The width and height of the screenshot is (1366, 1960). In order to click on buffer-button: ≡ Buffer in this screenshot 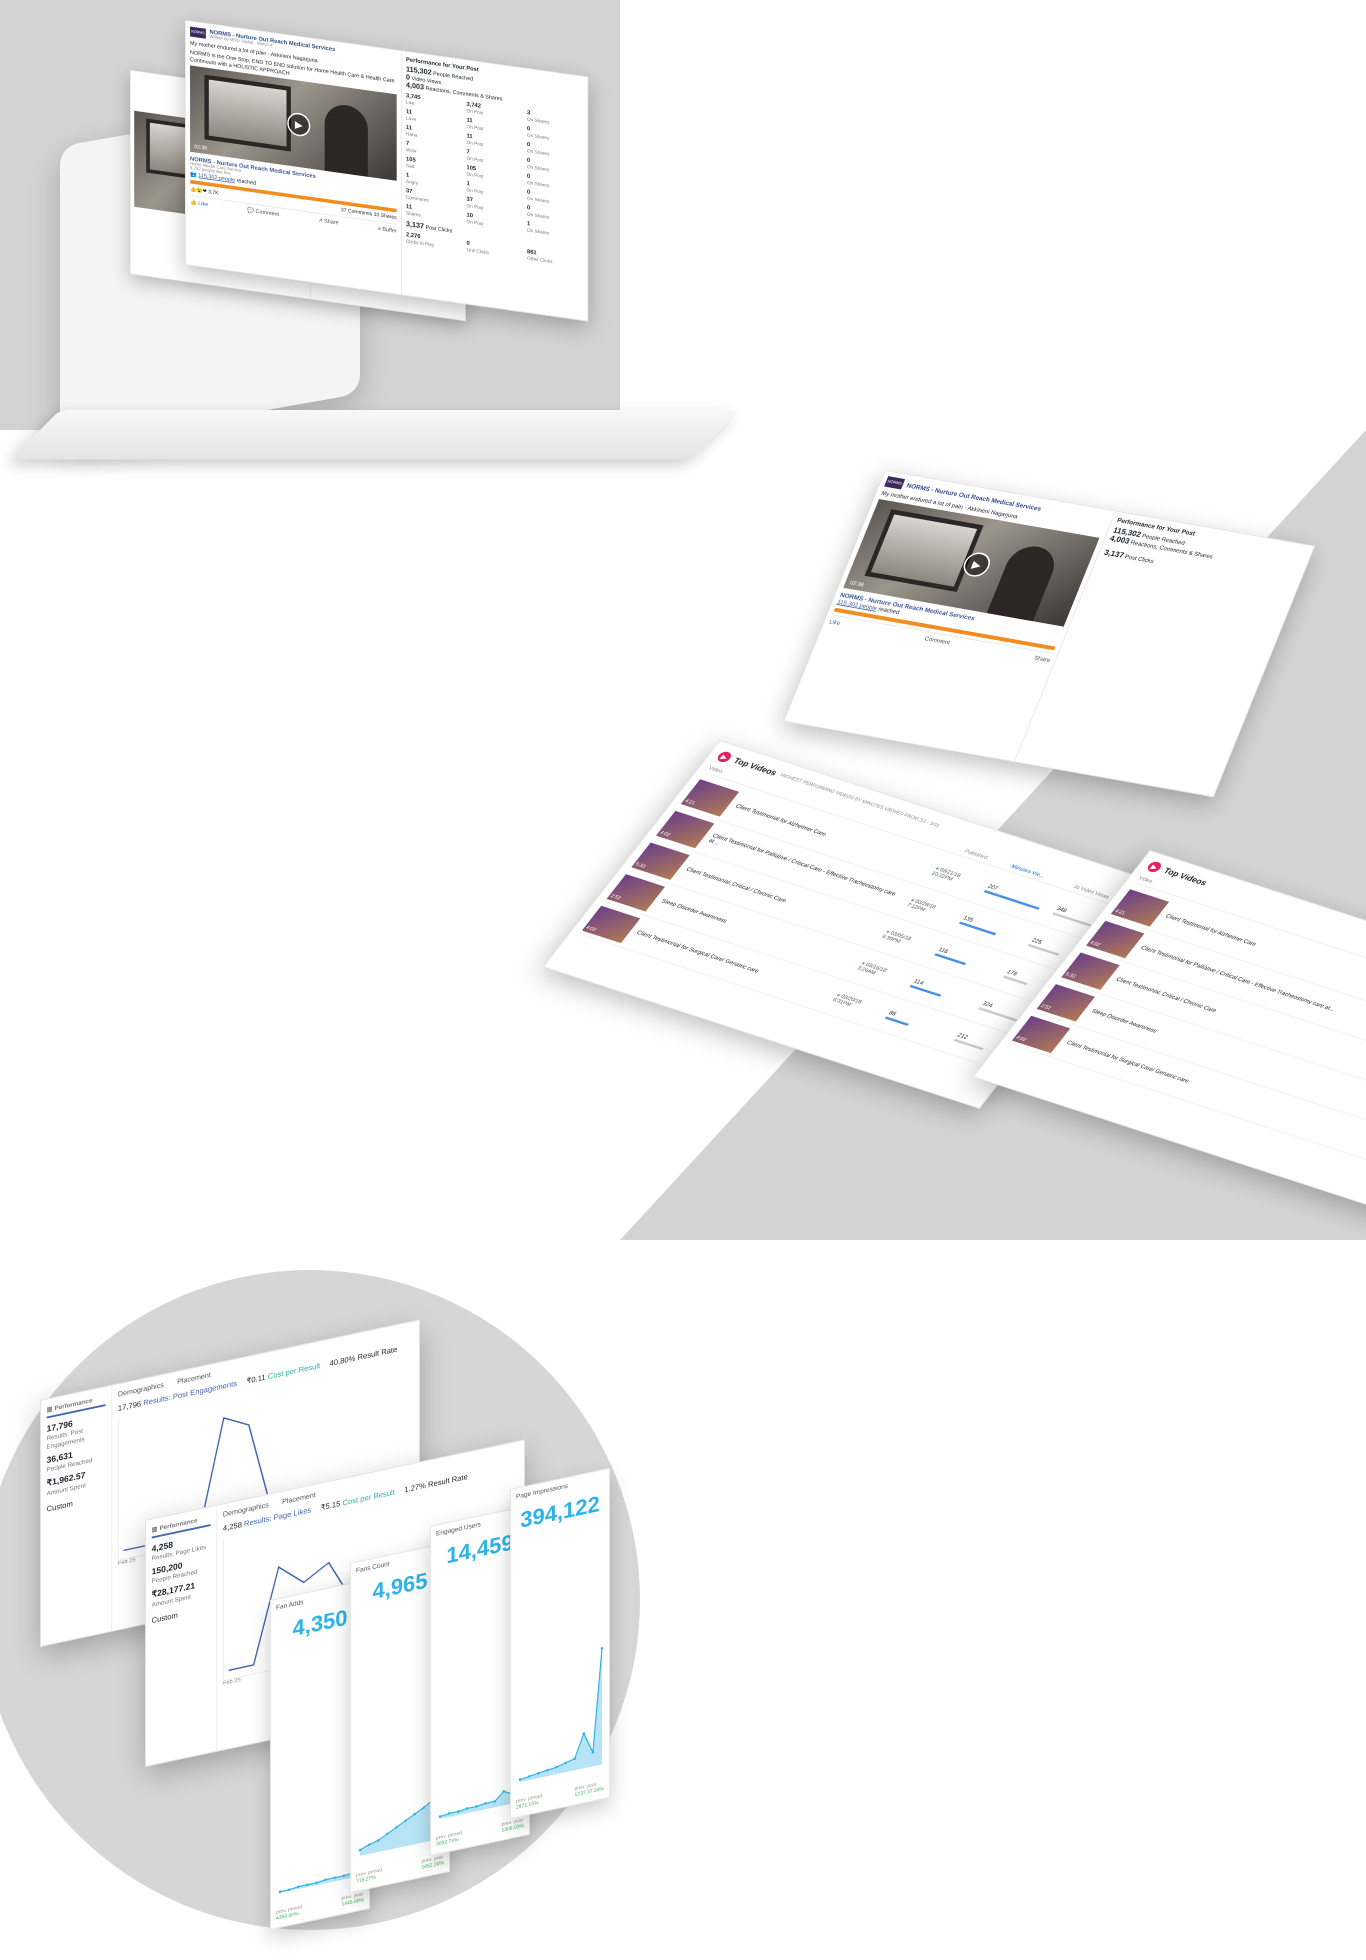, I will do `click(387, 229)`.